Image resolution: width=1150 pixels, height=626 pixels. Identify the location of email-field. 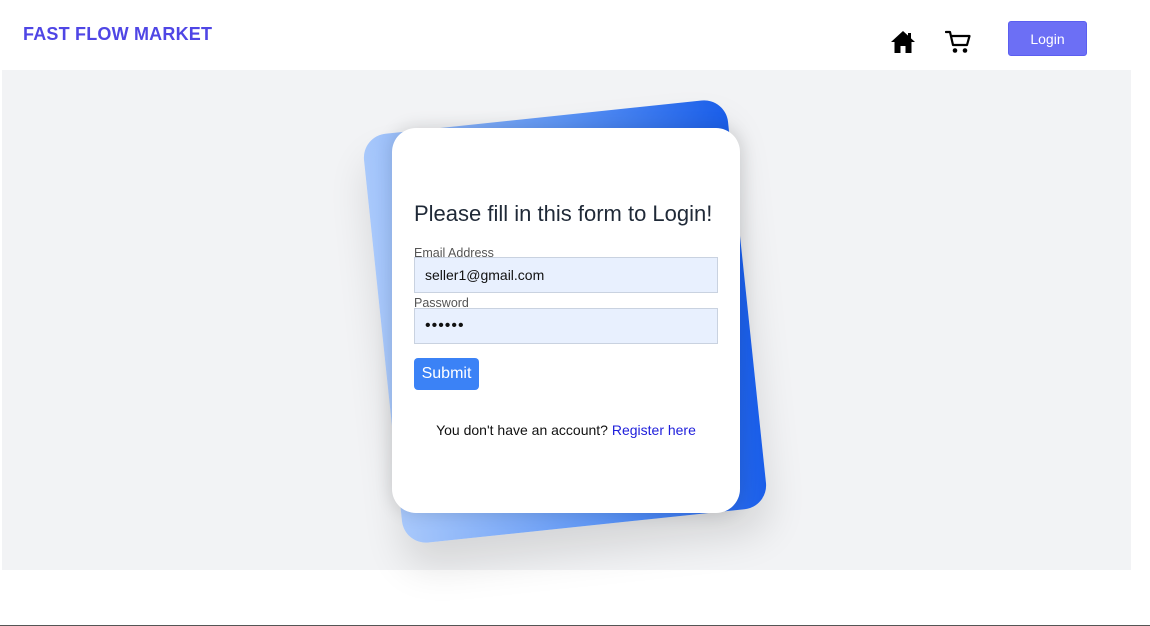
(566, 275).